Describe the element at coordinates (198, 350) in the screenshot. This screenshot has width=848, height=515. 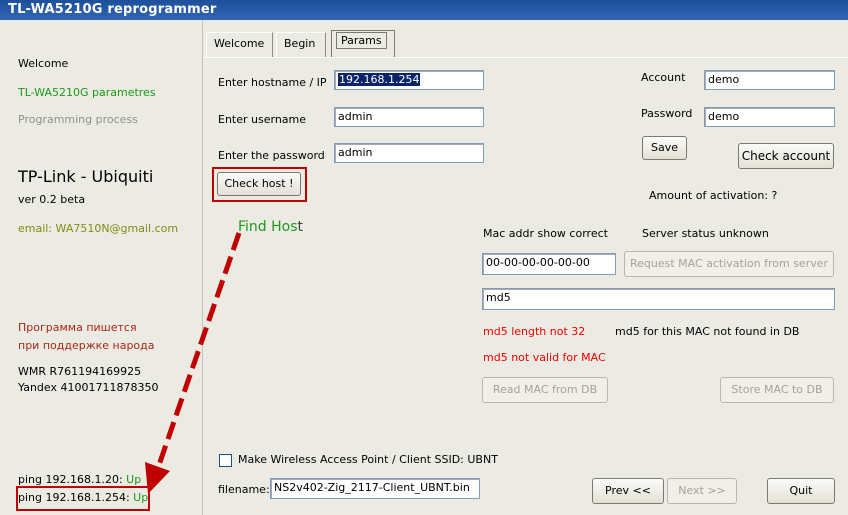
I see `arrow-line` at that location.